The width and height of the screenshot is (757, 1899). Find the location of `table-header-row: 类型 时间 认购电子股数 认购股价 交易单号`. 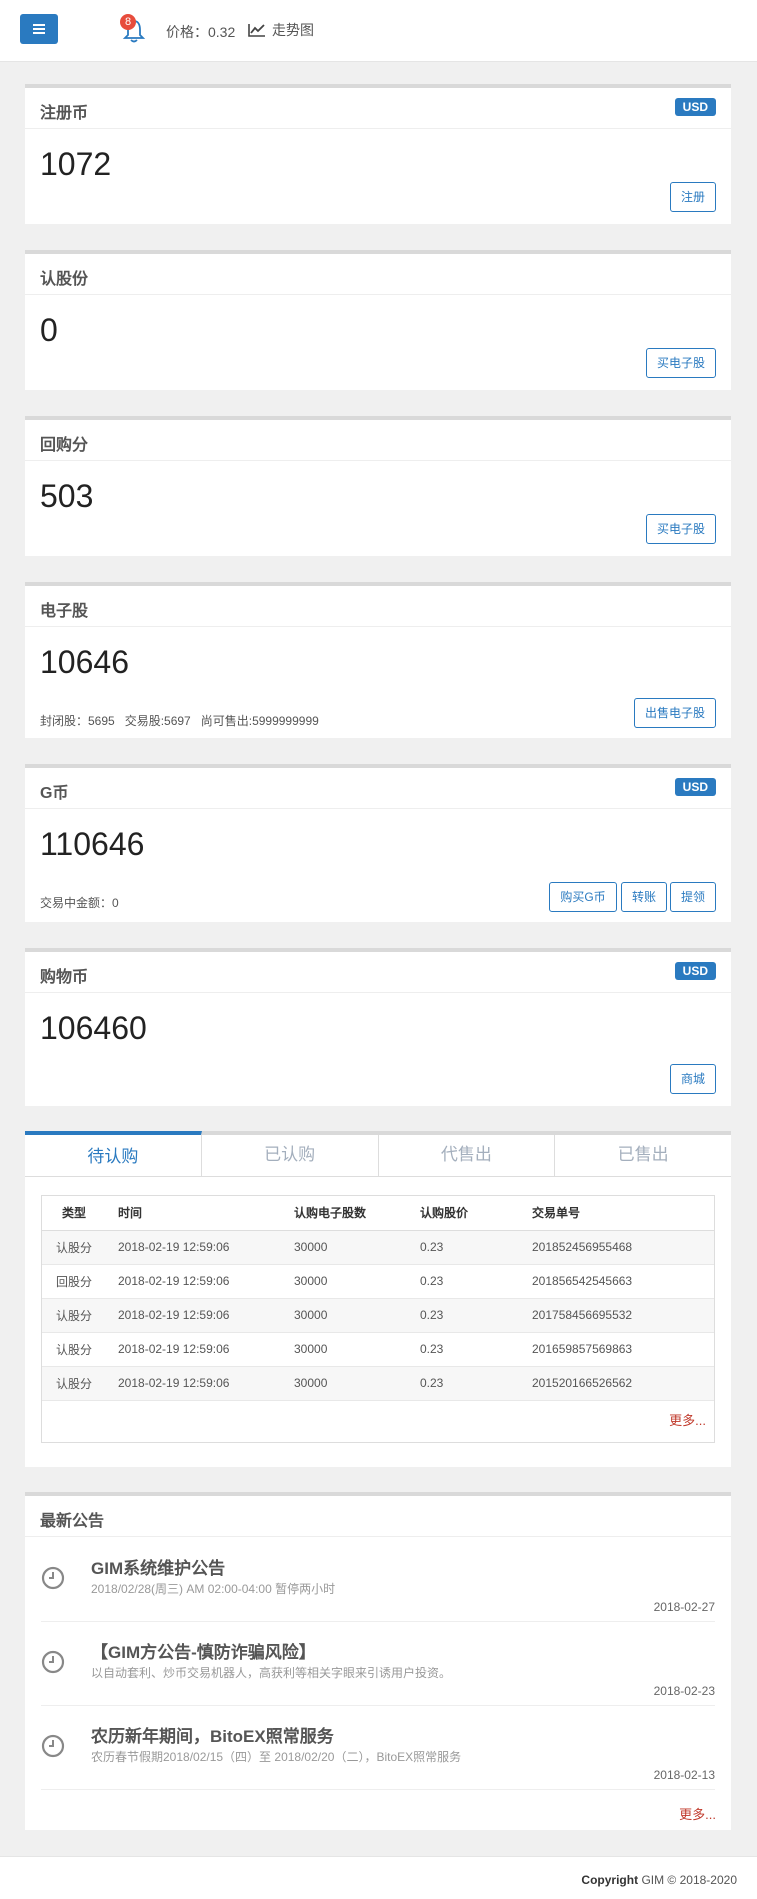

table-header-row: 类型 时间 认购电子股数 认购股价 交易单号 is located at coordinates (378, 1213).